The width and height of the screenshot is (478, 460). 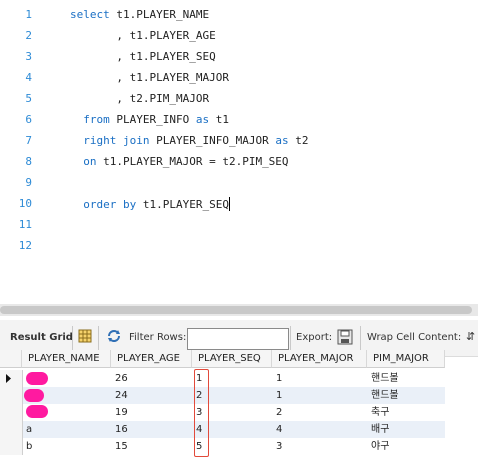 I want to click on line-number: 5, so click(x=28, y=98).